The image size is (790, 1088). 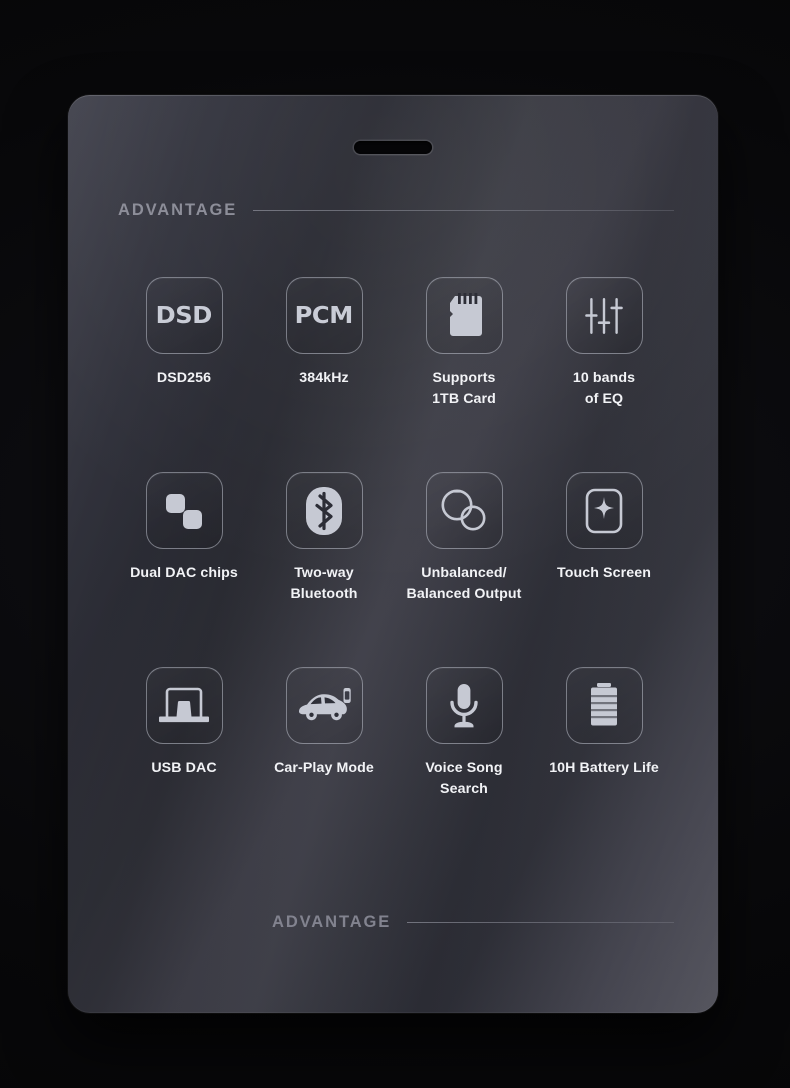 I want to click on pcm-wordmark-icon: PCM, so click(x=324, y=315).